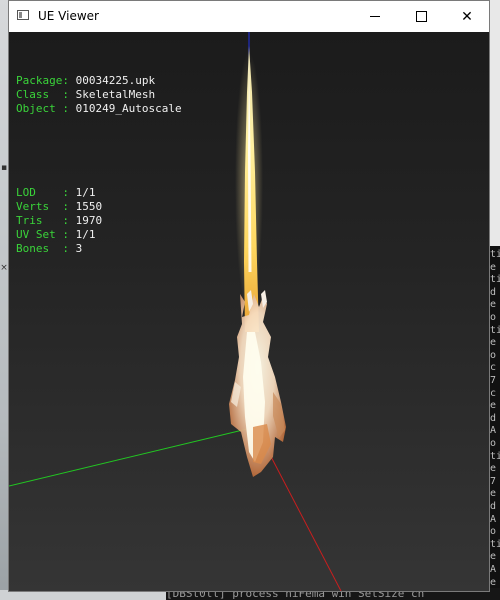 The image size is (500, 600). Describe the element at coordinates (304, 519) in the screenshot. I see `axis-x-line` at that location.